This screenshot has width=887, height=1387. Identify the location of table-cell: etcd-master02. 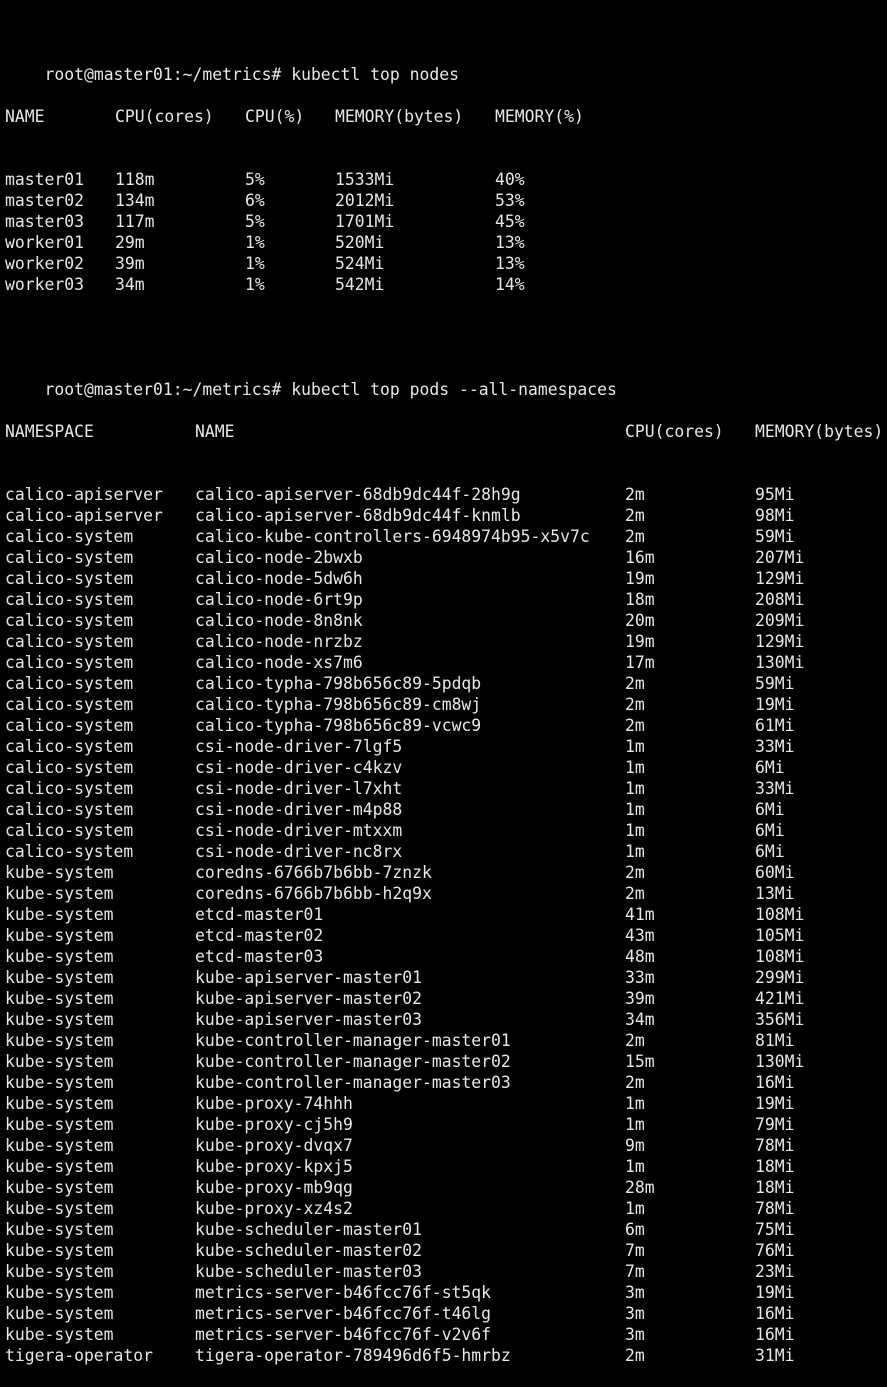
(259, 935).